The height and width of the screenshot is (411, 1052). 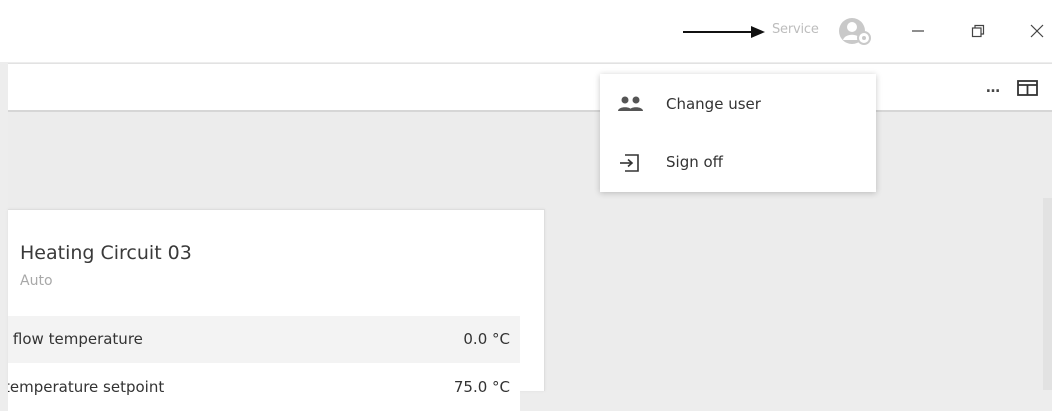 I want to click on menu-item-change-user: Change user, so click(x=738, y=105).